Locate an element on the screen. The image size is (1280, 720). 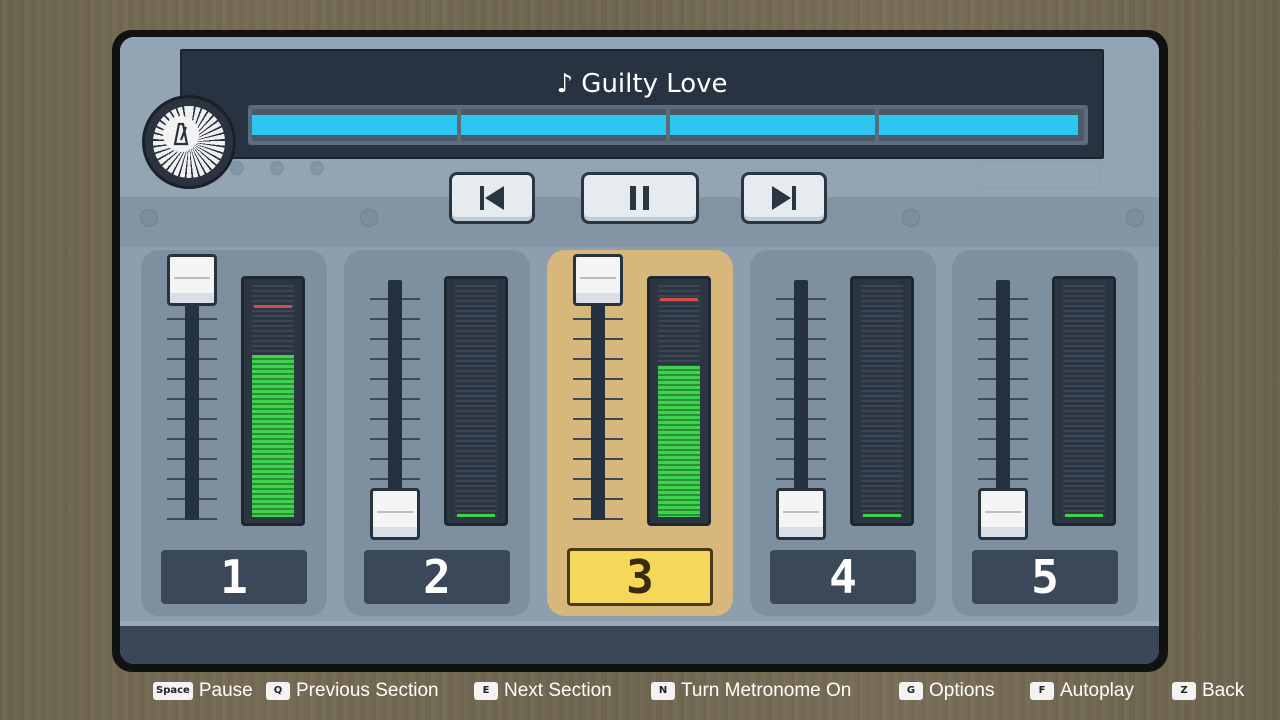
key-badge: N is located at coordinates (663, 691).